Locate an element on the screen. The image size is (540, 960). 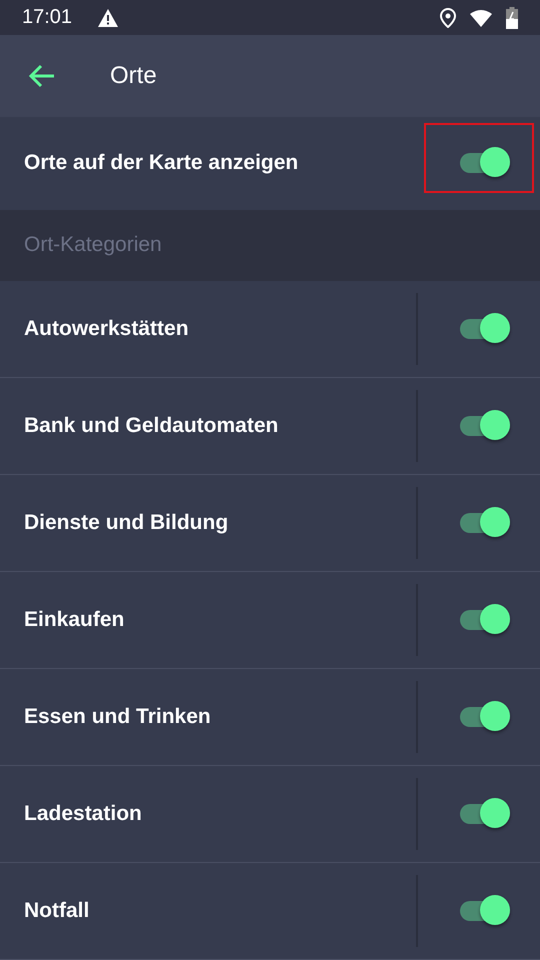
location-icon is located at coordinates (448, 18).